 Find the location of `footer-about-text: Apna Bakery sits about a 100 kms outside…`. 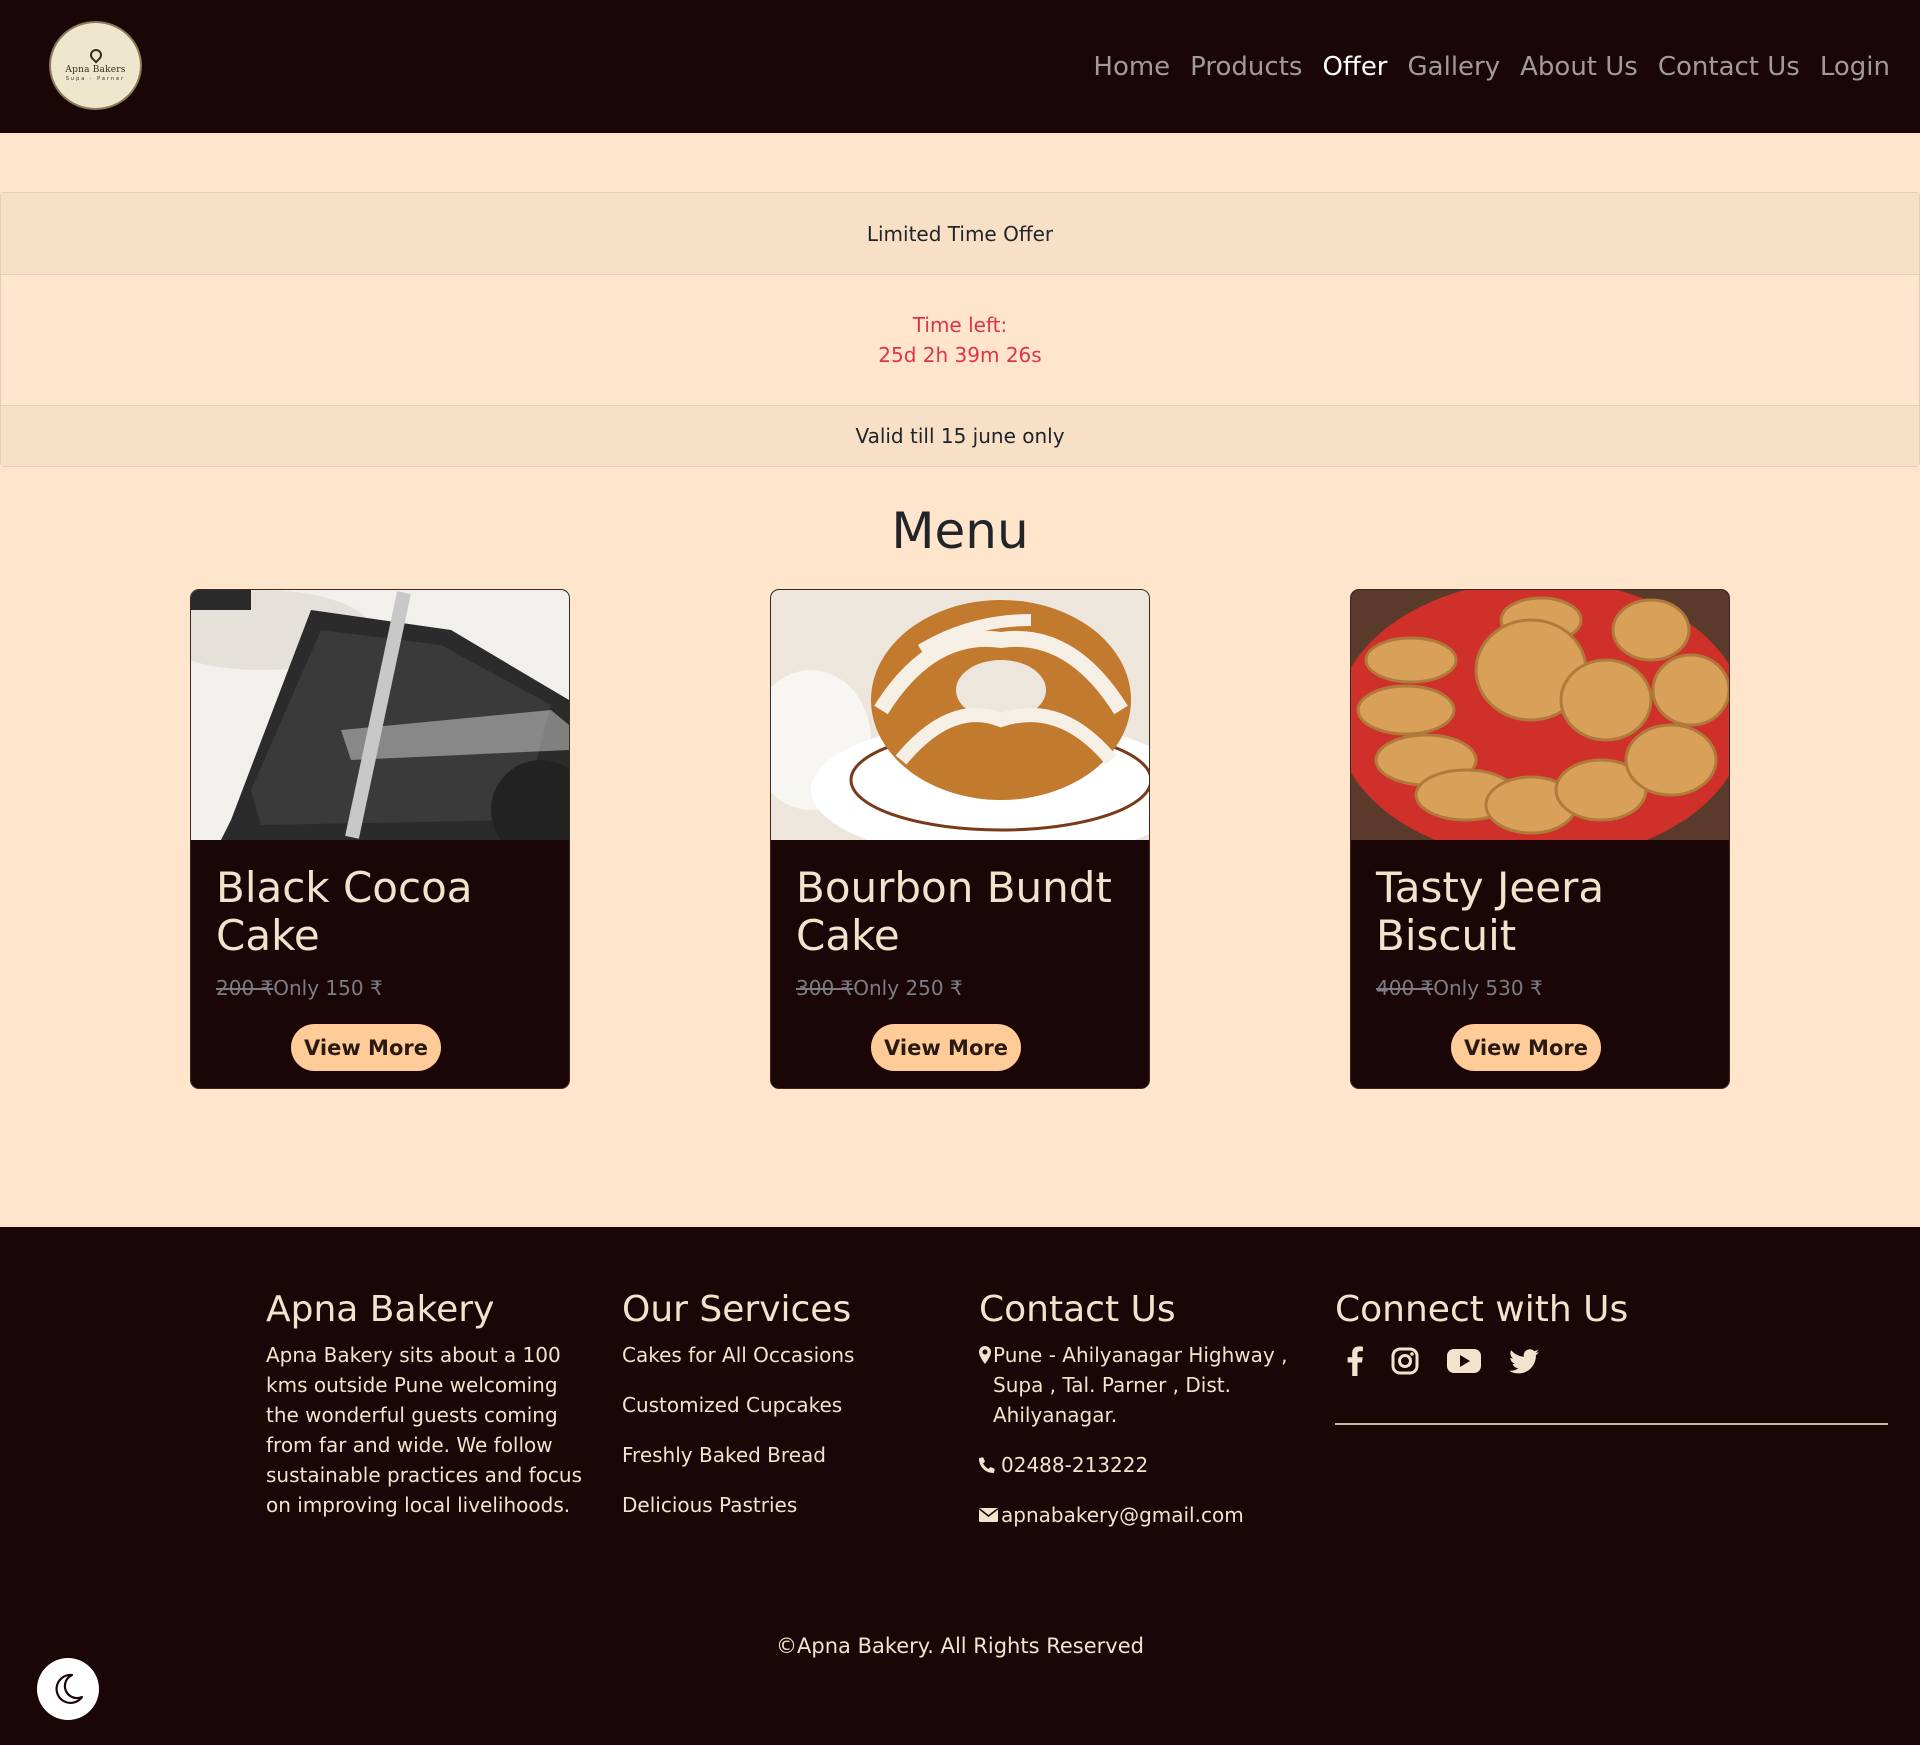

footer-about-text: Apna Bakery sits about a 100 kms outside… is located at coordinates (424, 1430).